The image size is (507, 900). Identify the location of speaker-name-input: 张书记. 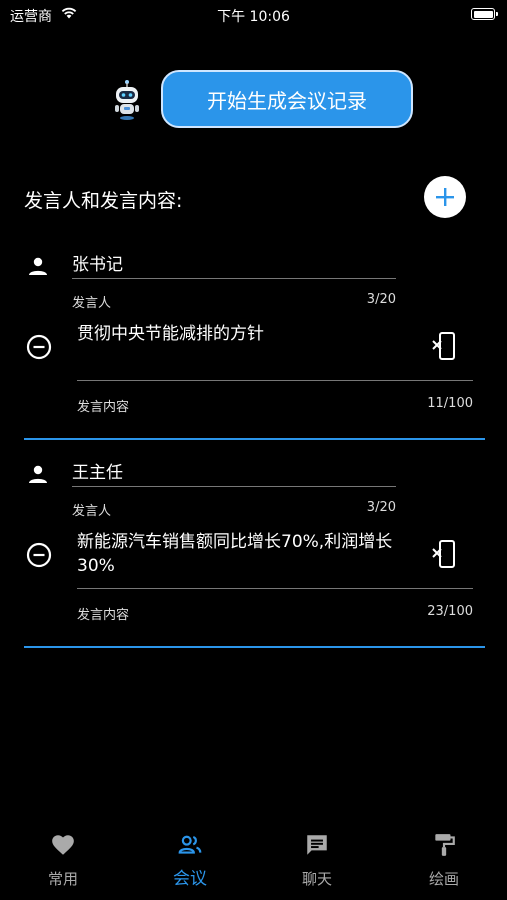
(234, 265).